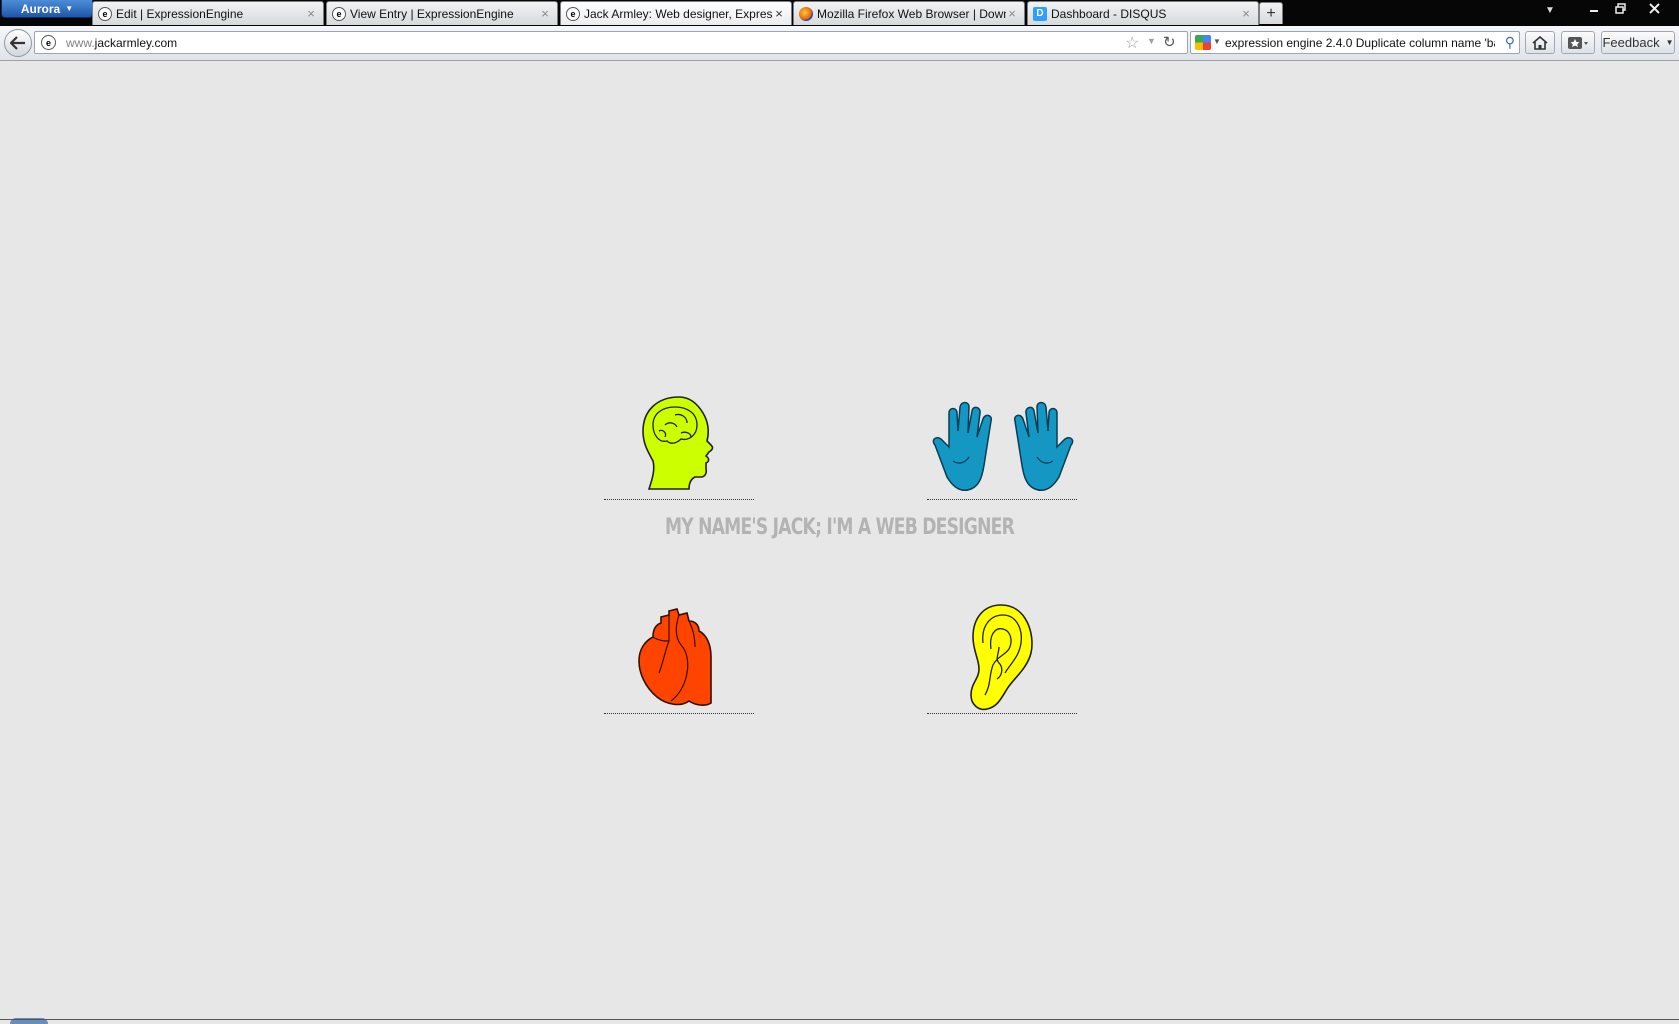  I want to click on minimize-icon, so click(1594, 8).